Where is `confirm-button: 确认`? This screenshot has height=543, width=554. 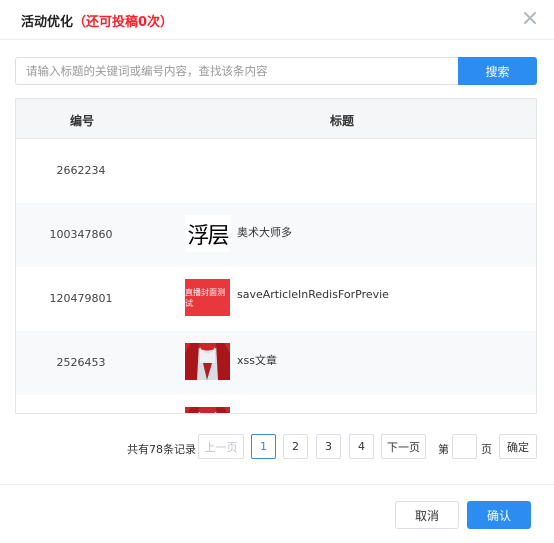
confirm-button: 确认 is located at coordinates (499, 515).